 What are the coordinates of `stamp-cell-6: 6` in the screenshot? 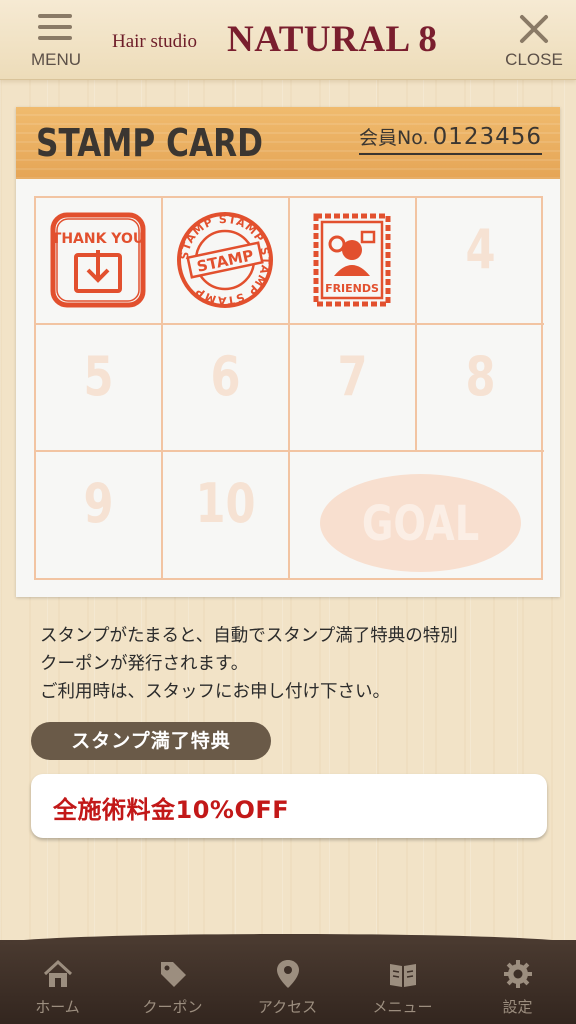 It's located at (226, 388).